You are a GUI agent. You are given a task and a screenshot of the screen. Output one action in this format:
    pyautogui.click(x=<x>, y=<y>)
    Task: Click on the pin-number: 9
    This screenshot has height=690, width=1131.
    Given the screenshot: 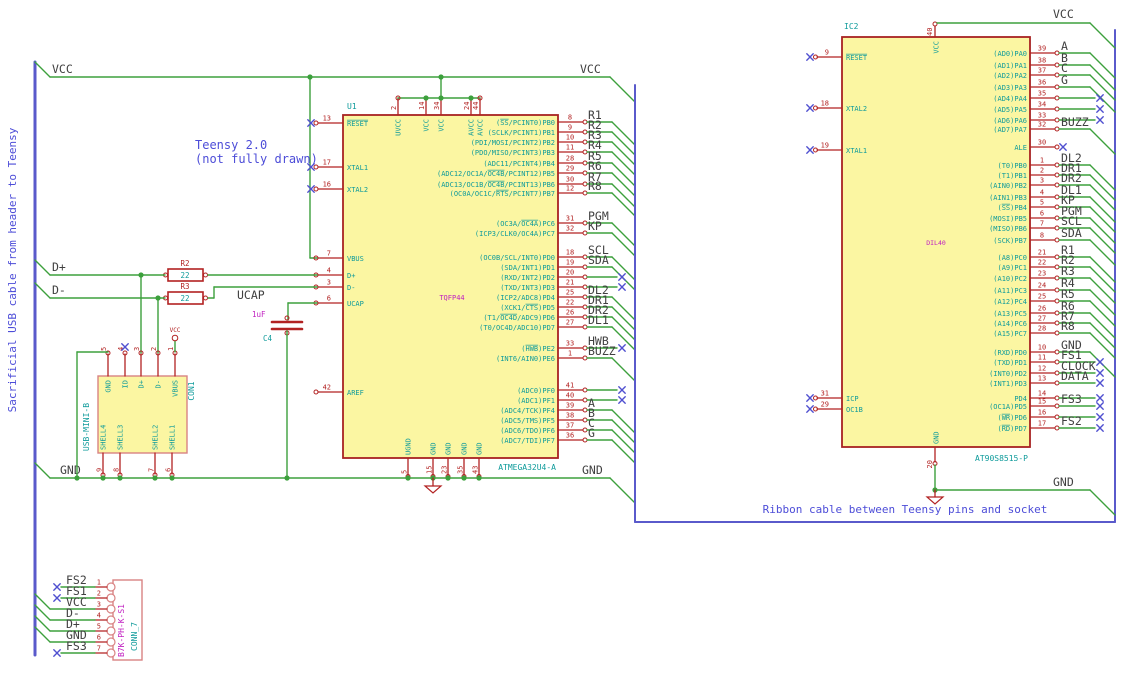 What is the action you would take?
    pyautogui.click(x=827, y=53)
    